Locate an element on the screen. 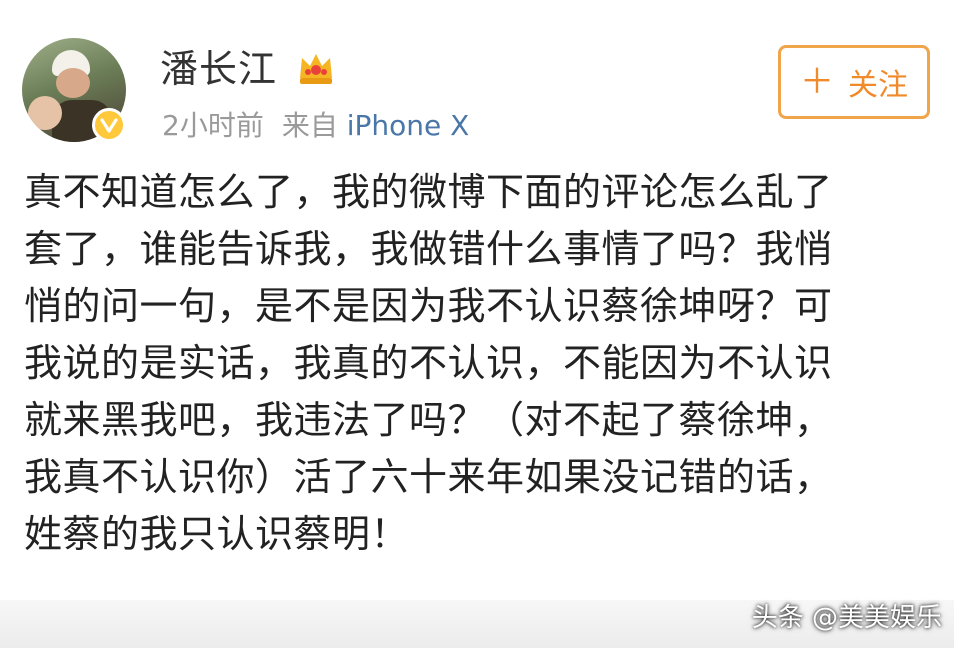  post-line: 悄的问一句，是不是因为我不认识蔡徐坤呀？可 is located at coordinates (428, 306).